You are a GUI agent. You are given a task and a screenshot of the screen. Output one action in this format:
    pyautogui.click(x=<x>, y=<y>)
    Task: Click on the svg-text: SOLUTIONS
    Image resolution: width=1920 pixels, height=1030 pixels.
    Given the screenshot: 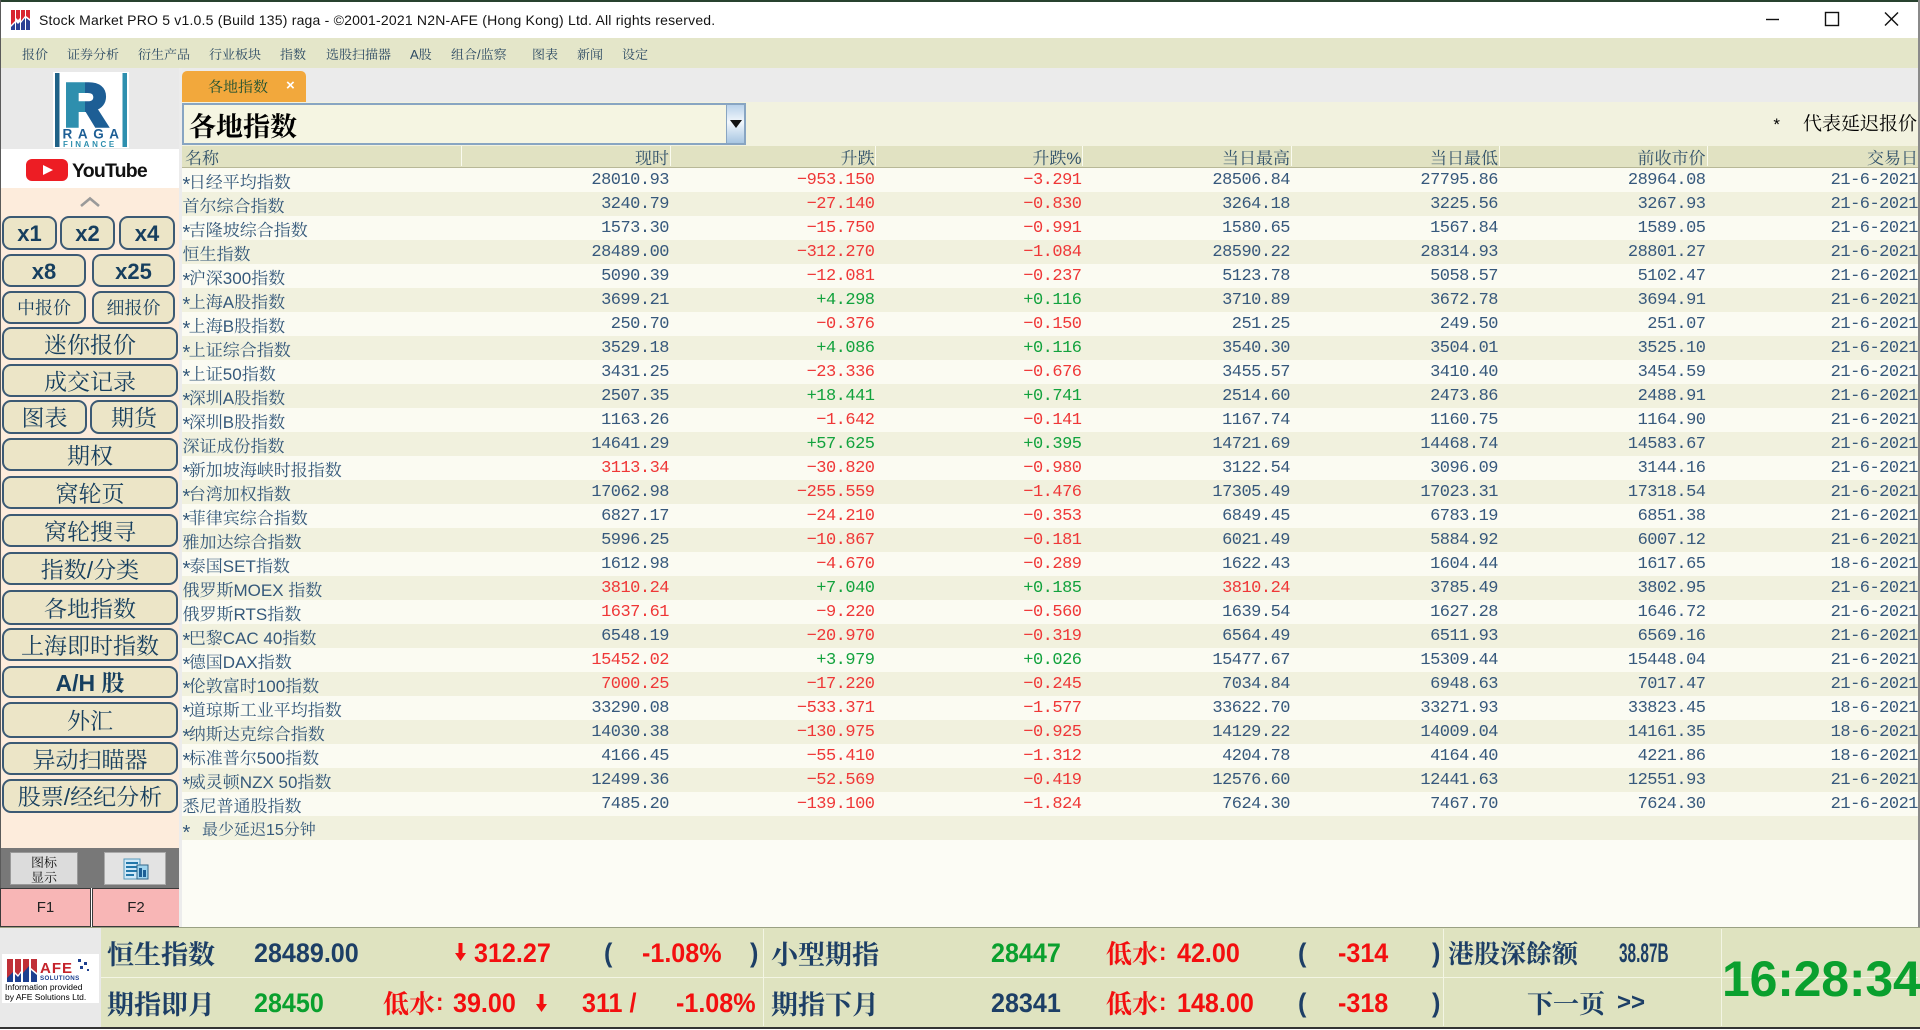 What is the action you would take?
    pyautogui.click(x=60, y=978)
    